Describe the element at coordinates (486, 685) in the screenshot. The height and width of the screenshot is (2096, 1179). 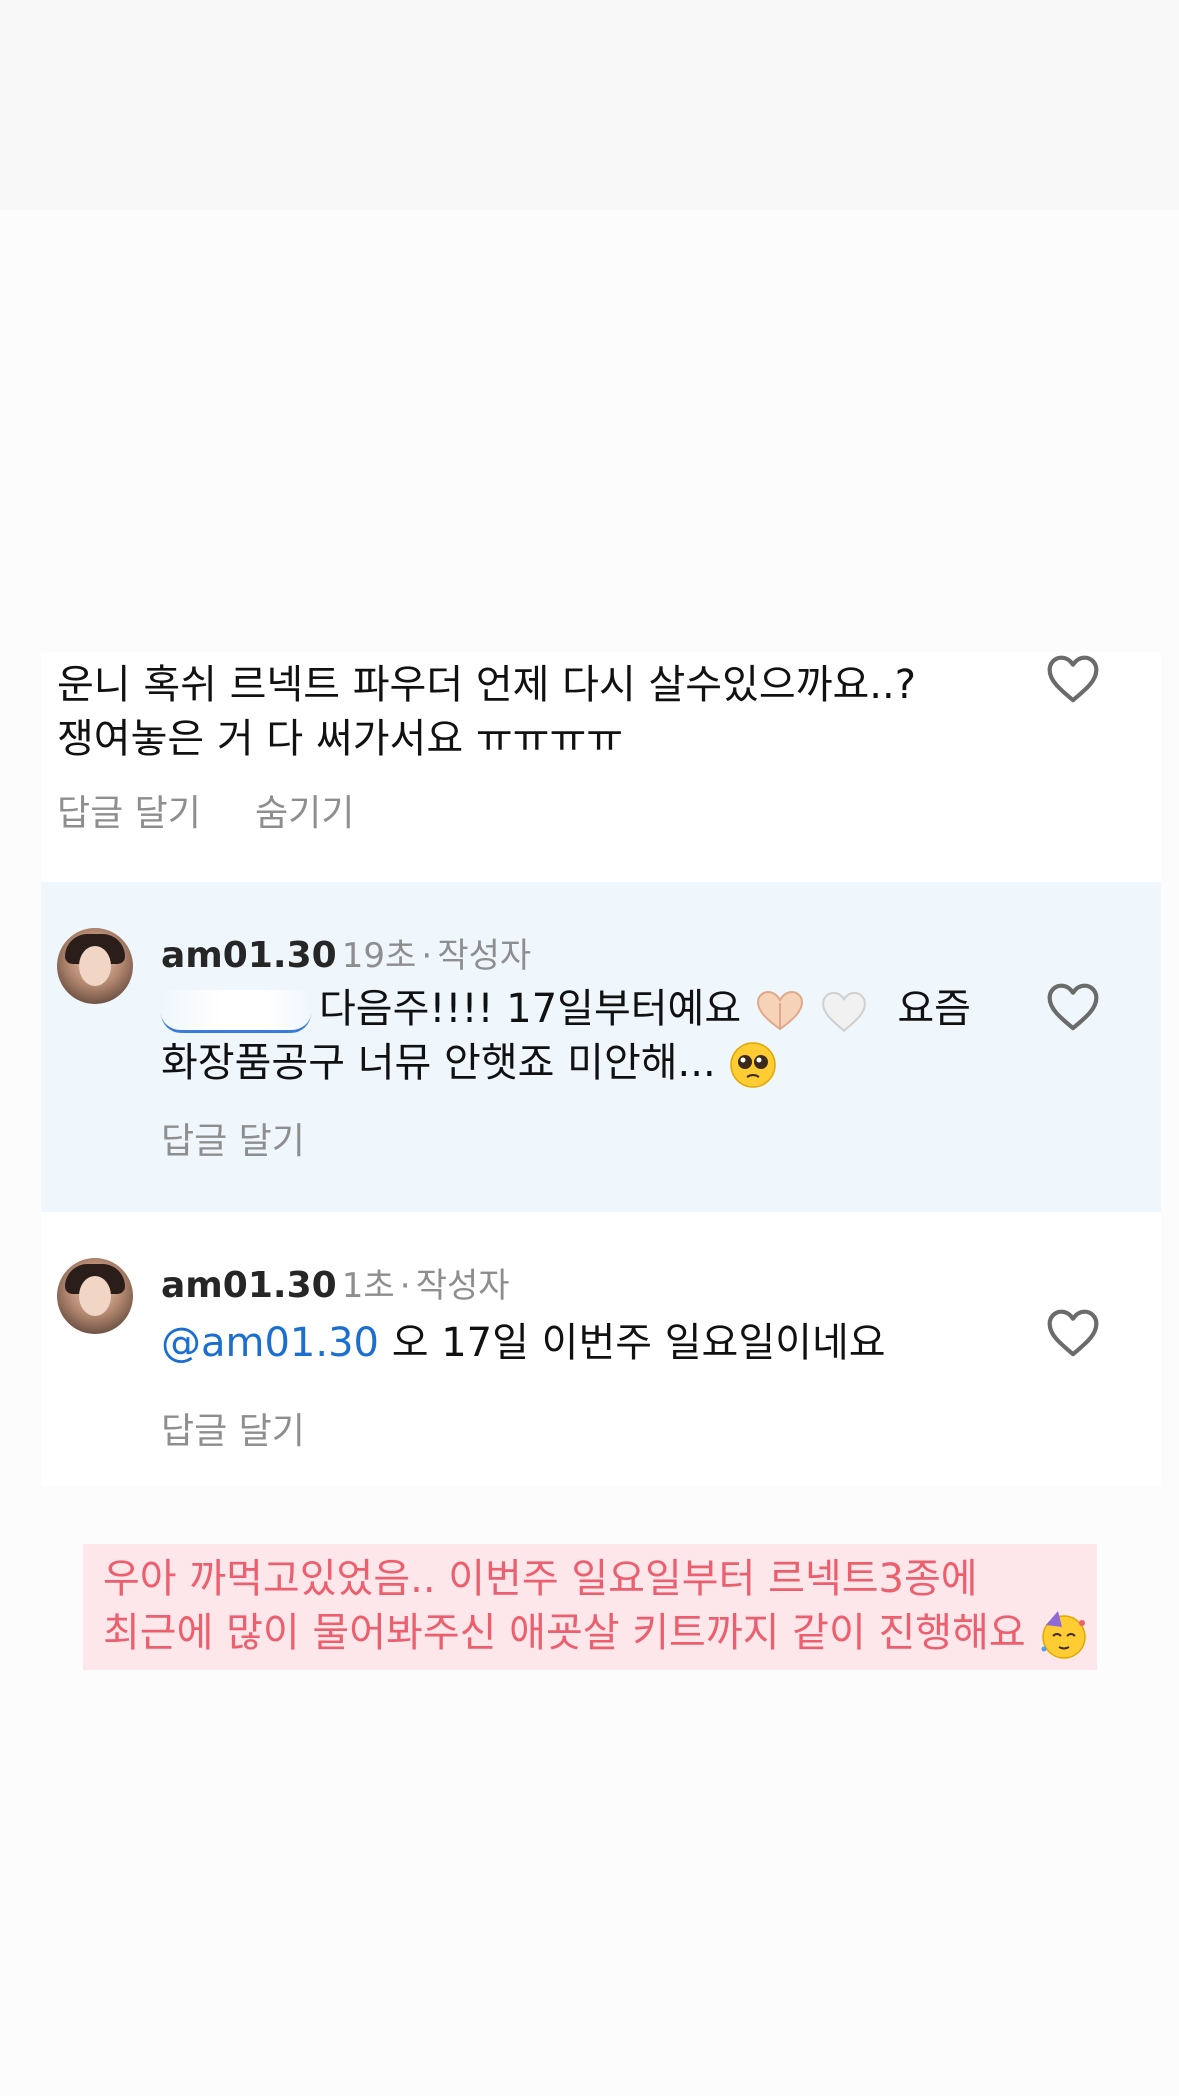
I see `comment-text-line: 운니 혹쉬 르넥트 파우더 언제 다시 살수있으까요..?` at that location.